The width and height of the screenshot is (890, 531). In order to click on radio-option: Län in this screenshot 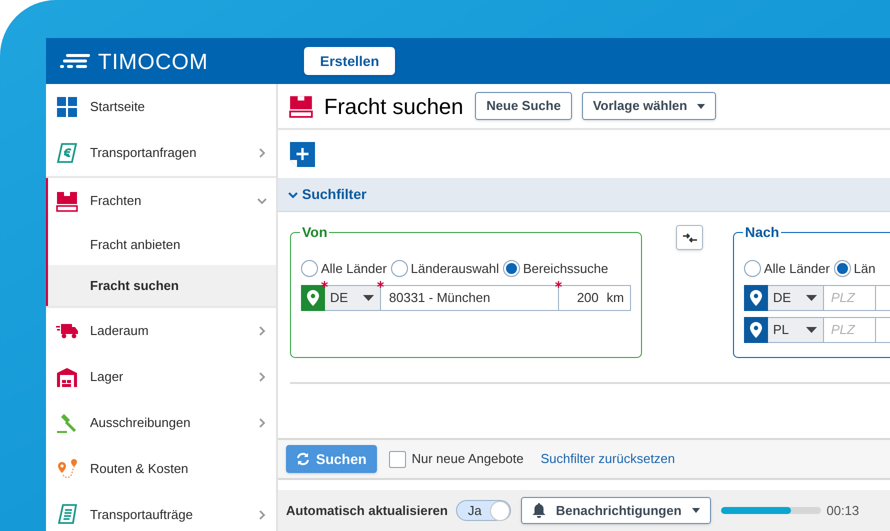, I will do `click(855, 268)`.